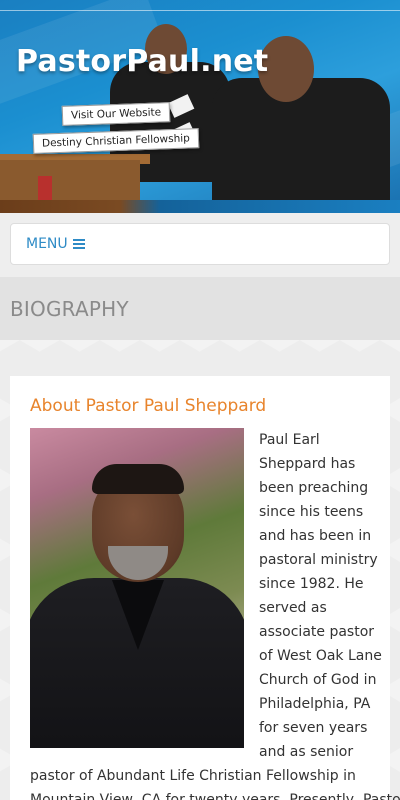  I want to click on banner-bottom-strip, so click(200, 206).